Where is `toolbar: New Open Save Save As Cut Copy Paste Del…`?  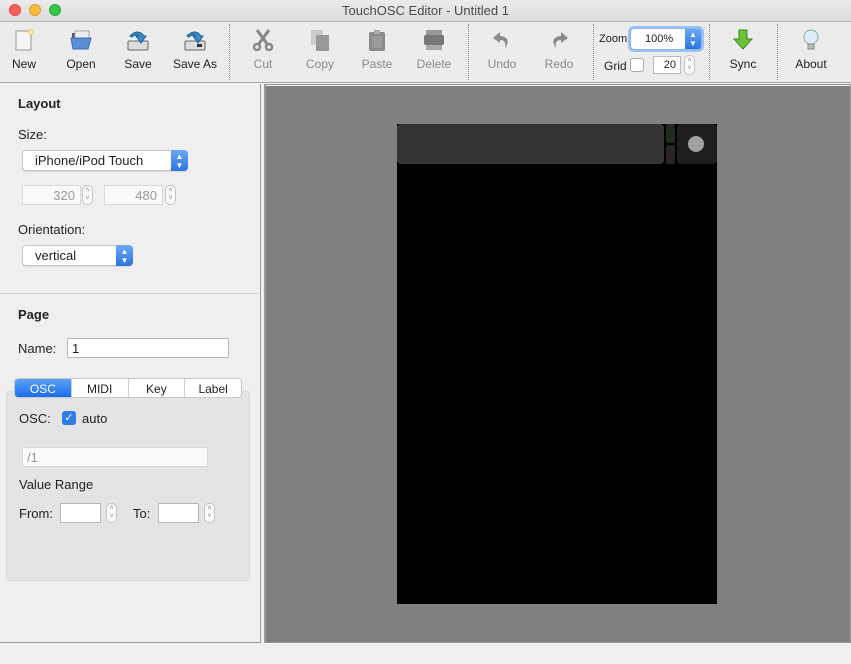 toolbar: New Open Save Save As Cut Copy Paste Del… is located at coordinates (425, 52).